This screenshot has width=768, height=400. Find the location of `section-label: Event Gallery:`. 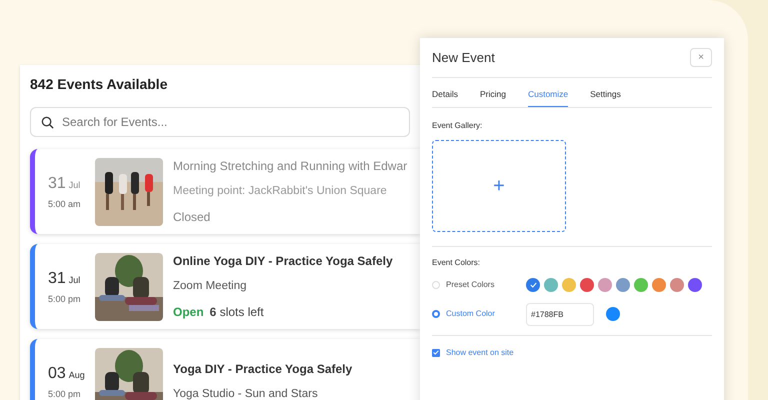

section-label: Event Gallery: is located at coordinates (458, 126).